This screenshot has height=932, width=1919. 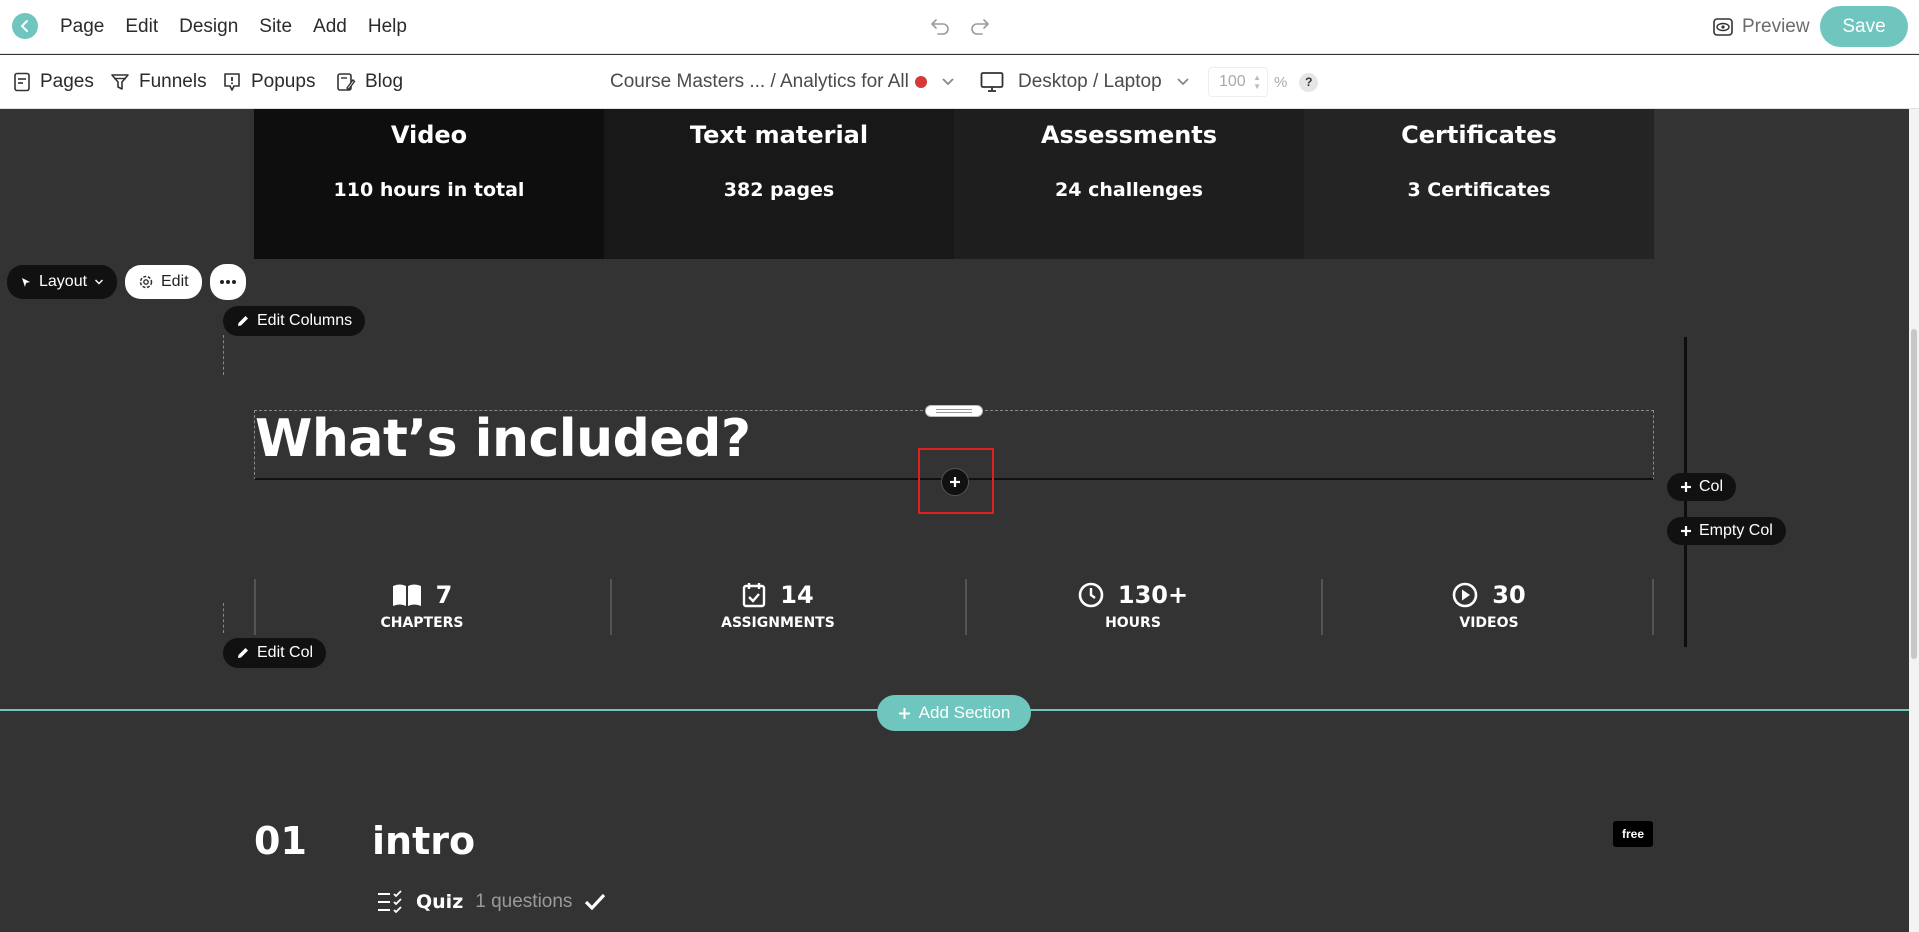 I want to click on add-section-button: Add Section, so click(x=954, y=713).